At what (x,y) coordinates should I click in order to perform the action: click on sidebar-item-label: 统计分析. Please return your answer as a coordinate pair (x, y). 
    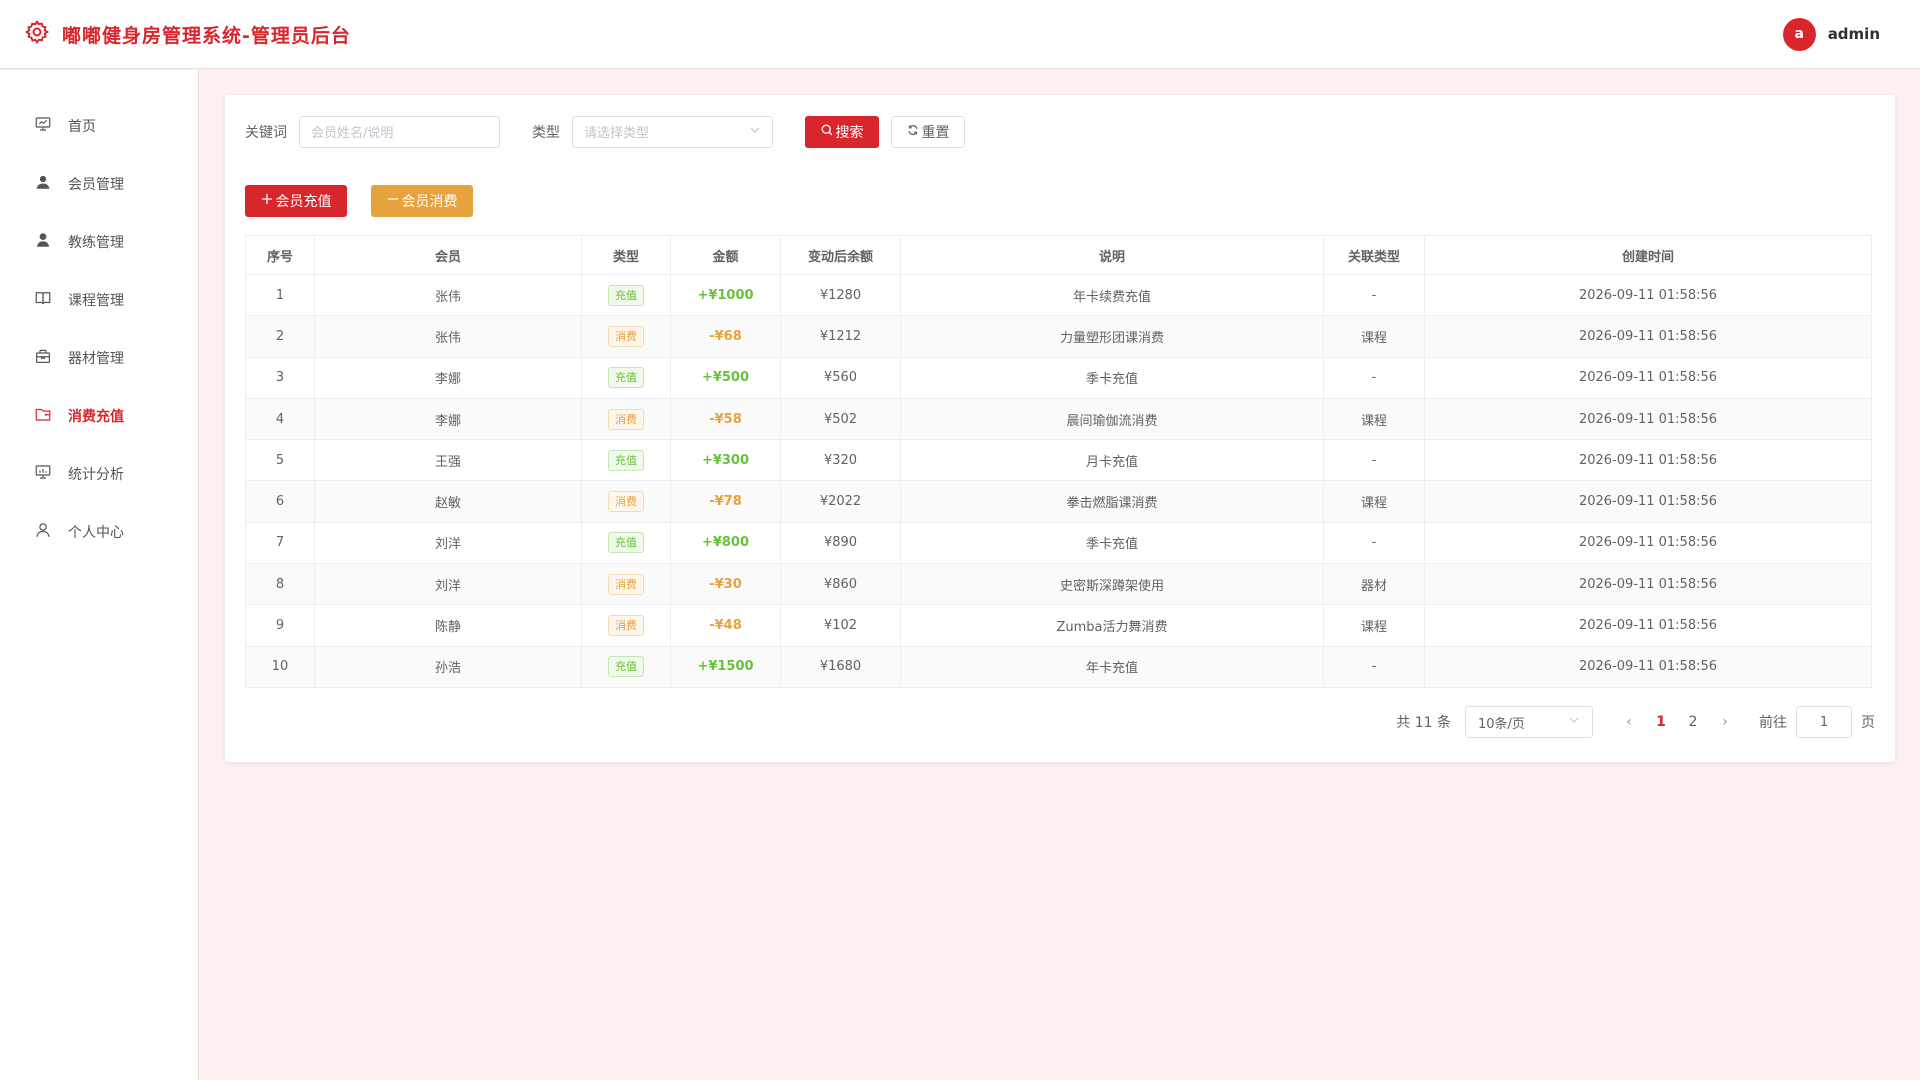
    Looking at the image, I should click on (96, 475).